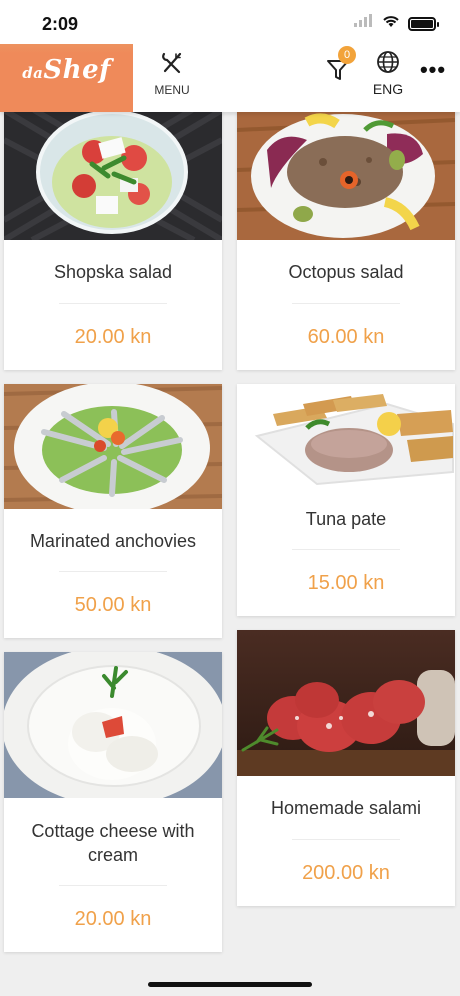 Image resolution: width=460 pixels, height=996 pixels. I want to click on product-image-shopska-salad, so click(113, 175).